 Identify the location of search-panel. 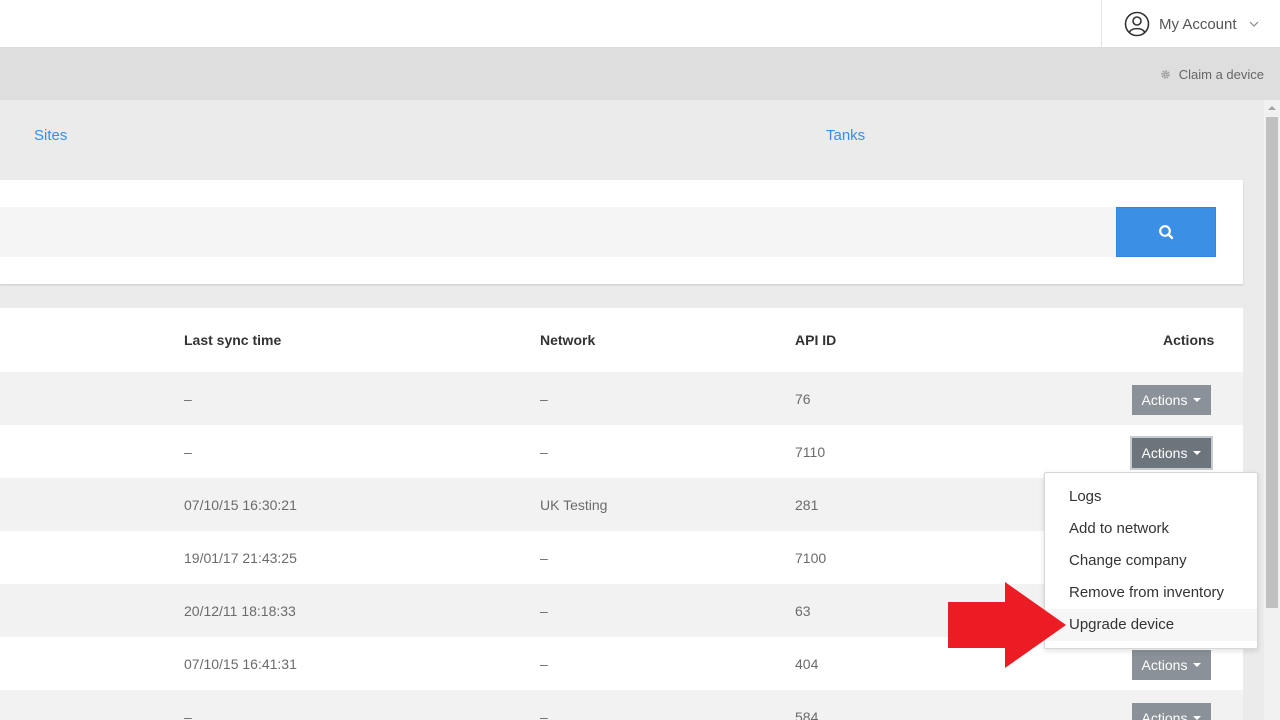
(621, 232).